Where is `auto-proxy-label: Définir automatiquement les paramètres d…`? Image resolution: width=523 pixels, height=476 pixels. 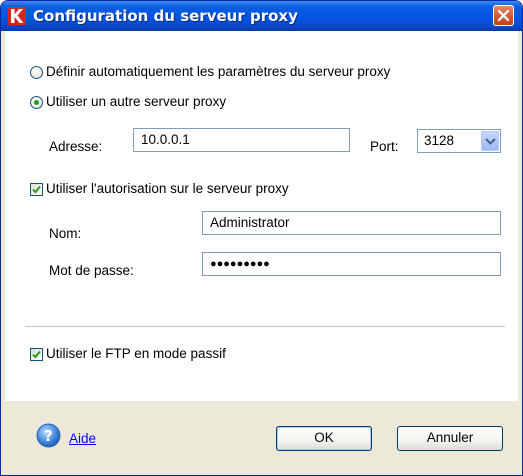 auto-proxy-label: Définir automatiquement les paramètres d… is located at coordinates (218, 72).